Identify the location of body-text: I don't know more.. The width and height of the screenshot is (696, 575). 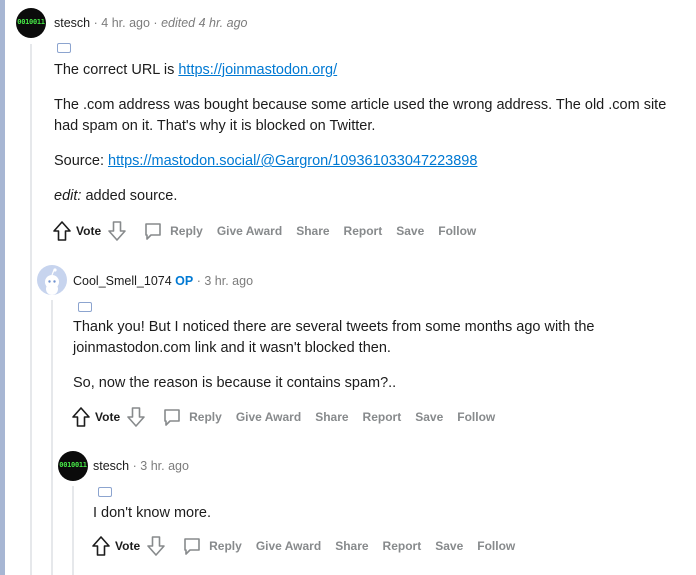
(152, 513).